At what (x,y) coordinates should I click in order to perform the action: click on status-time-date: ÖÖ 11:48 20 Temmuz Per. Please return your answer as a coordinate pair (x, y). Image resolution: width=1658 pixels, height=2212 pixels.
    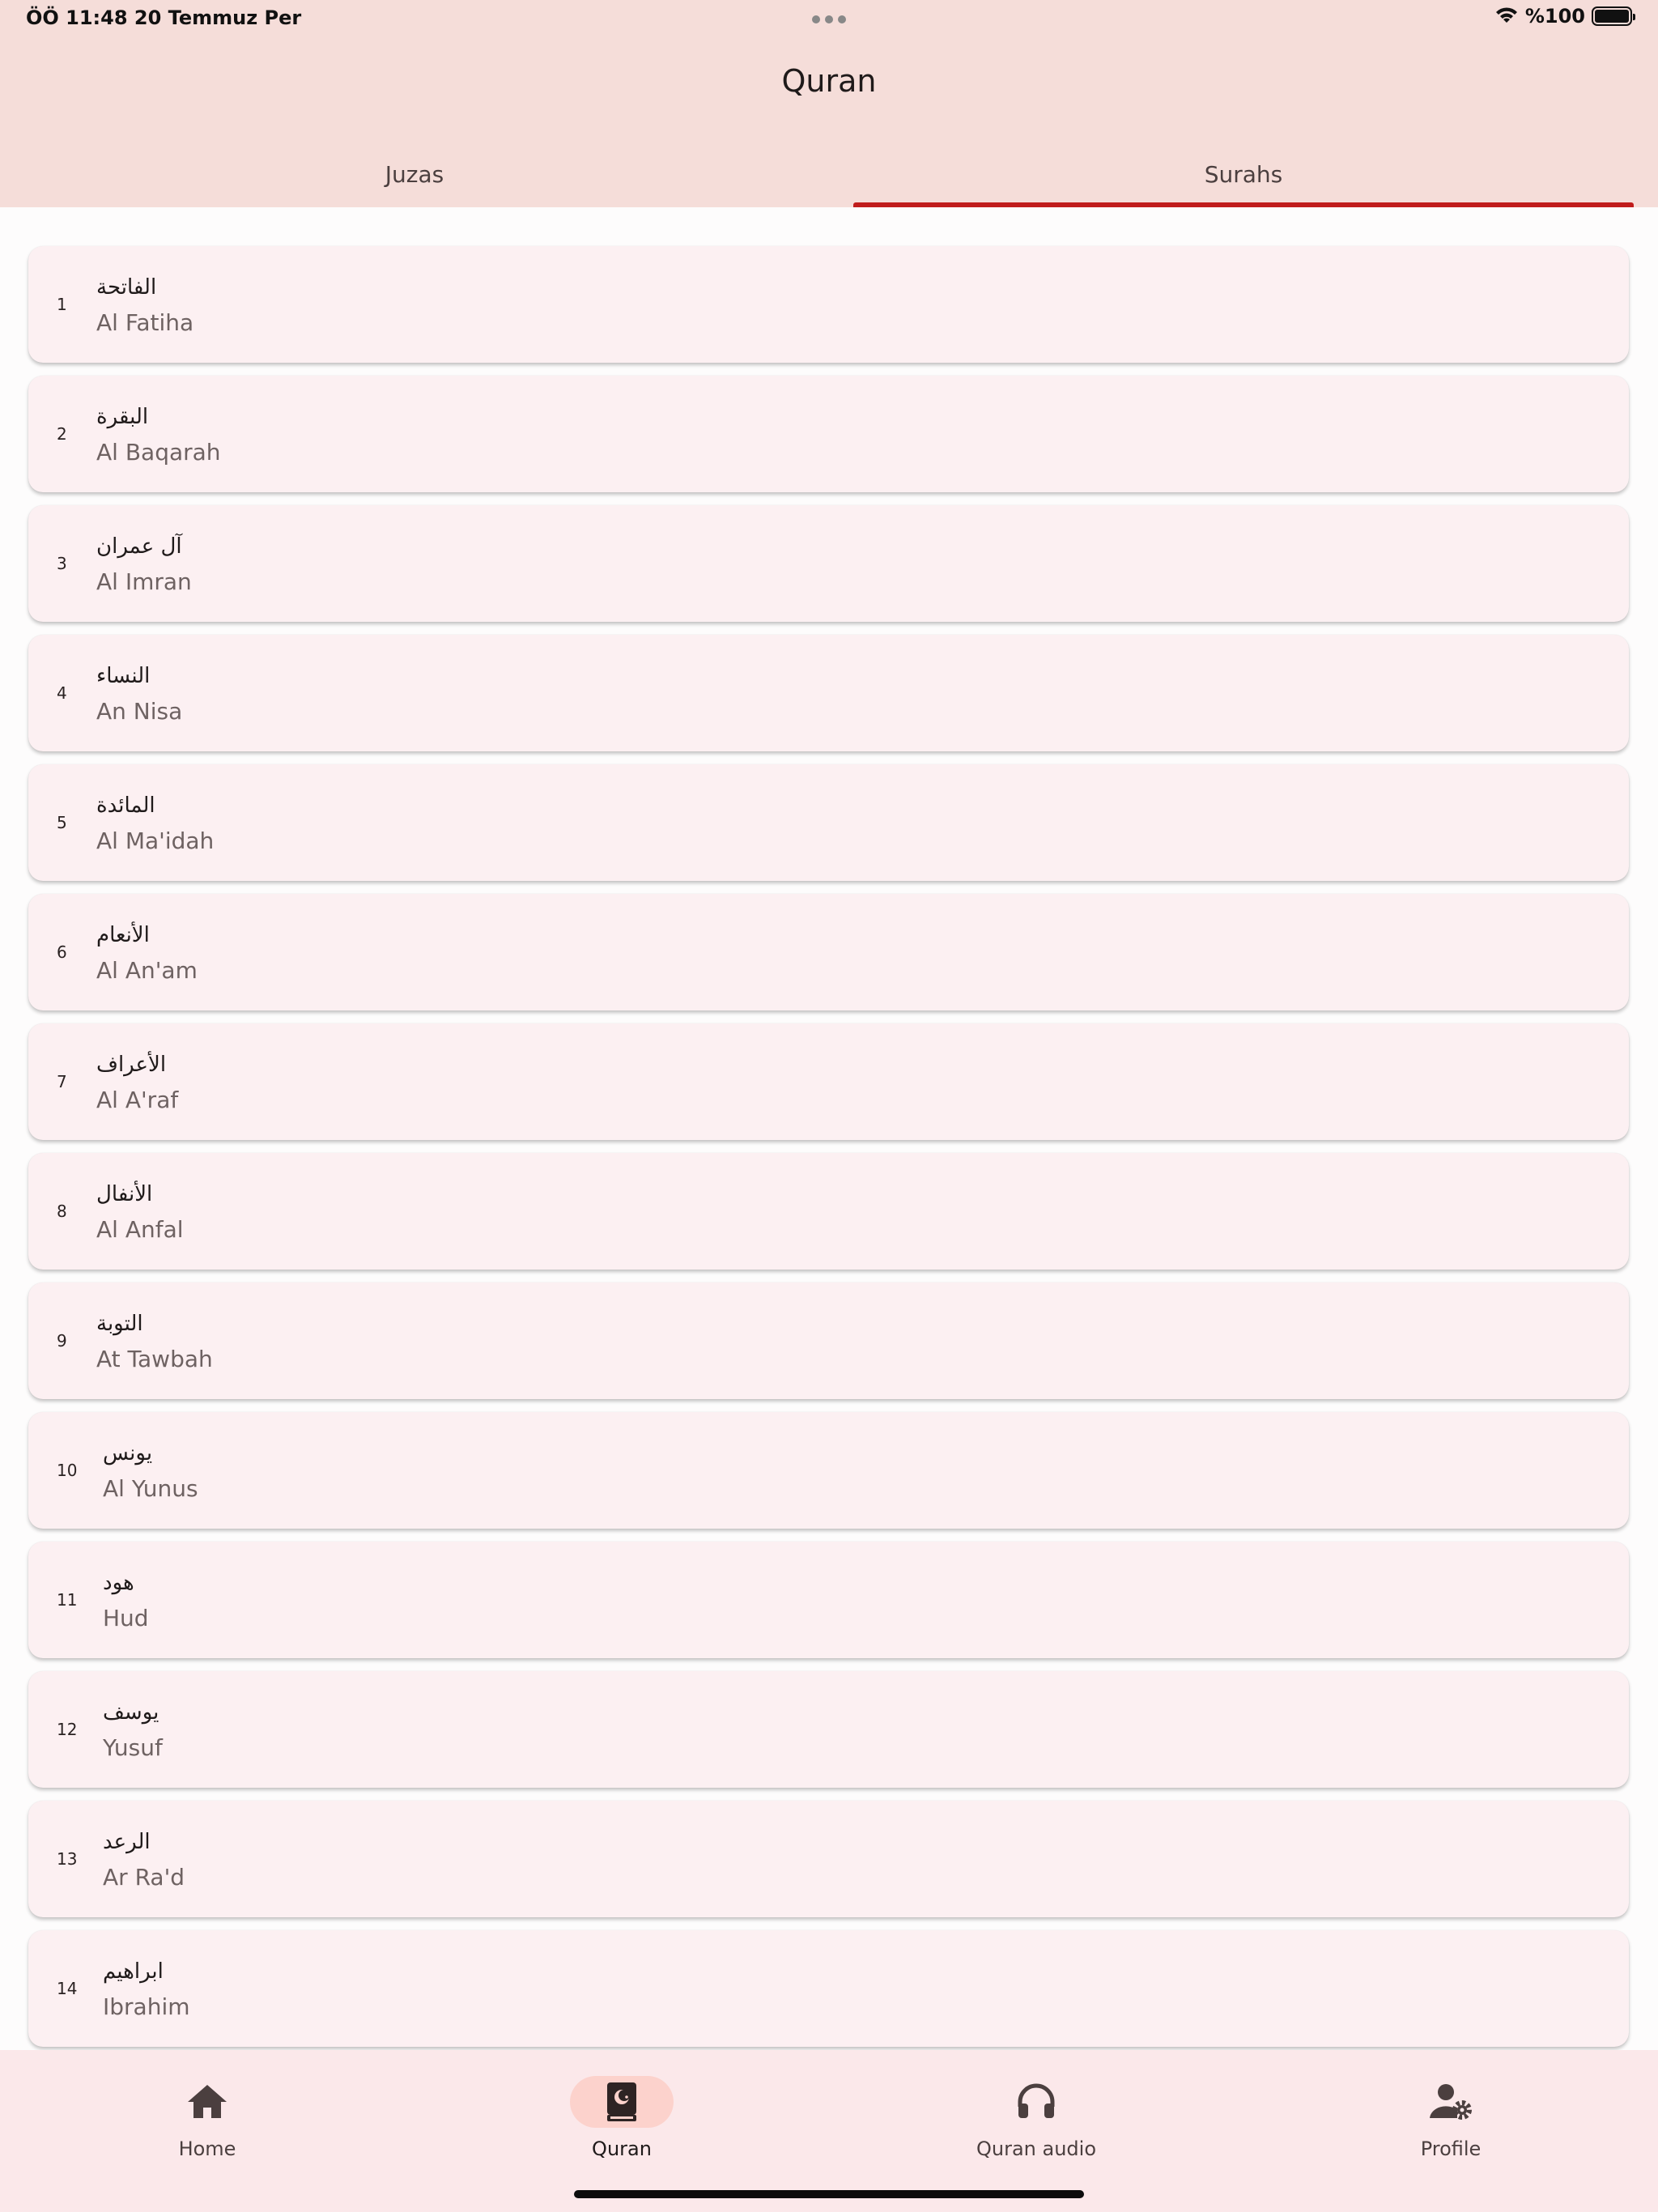
    Looking at the image, I should click on (164, 18).